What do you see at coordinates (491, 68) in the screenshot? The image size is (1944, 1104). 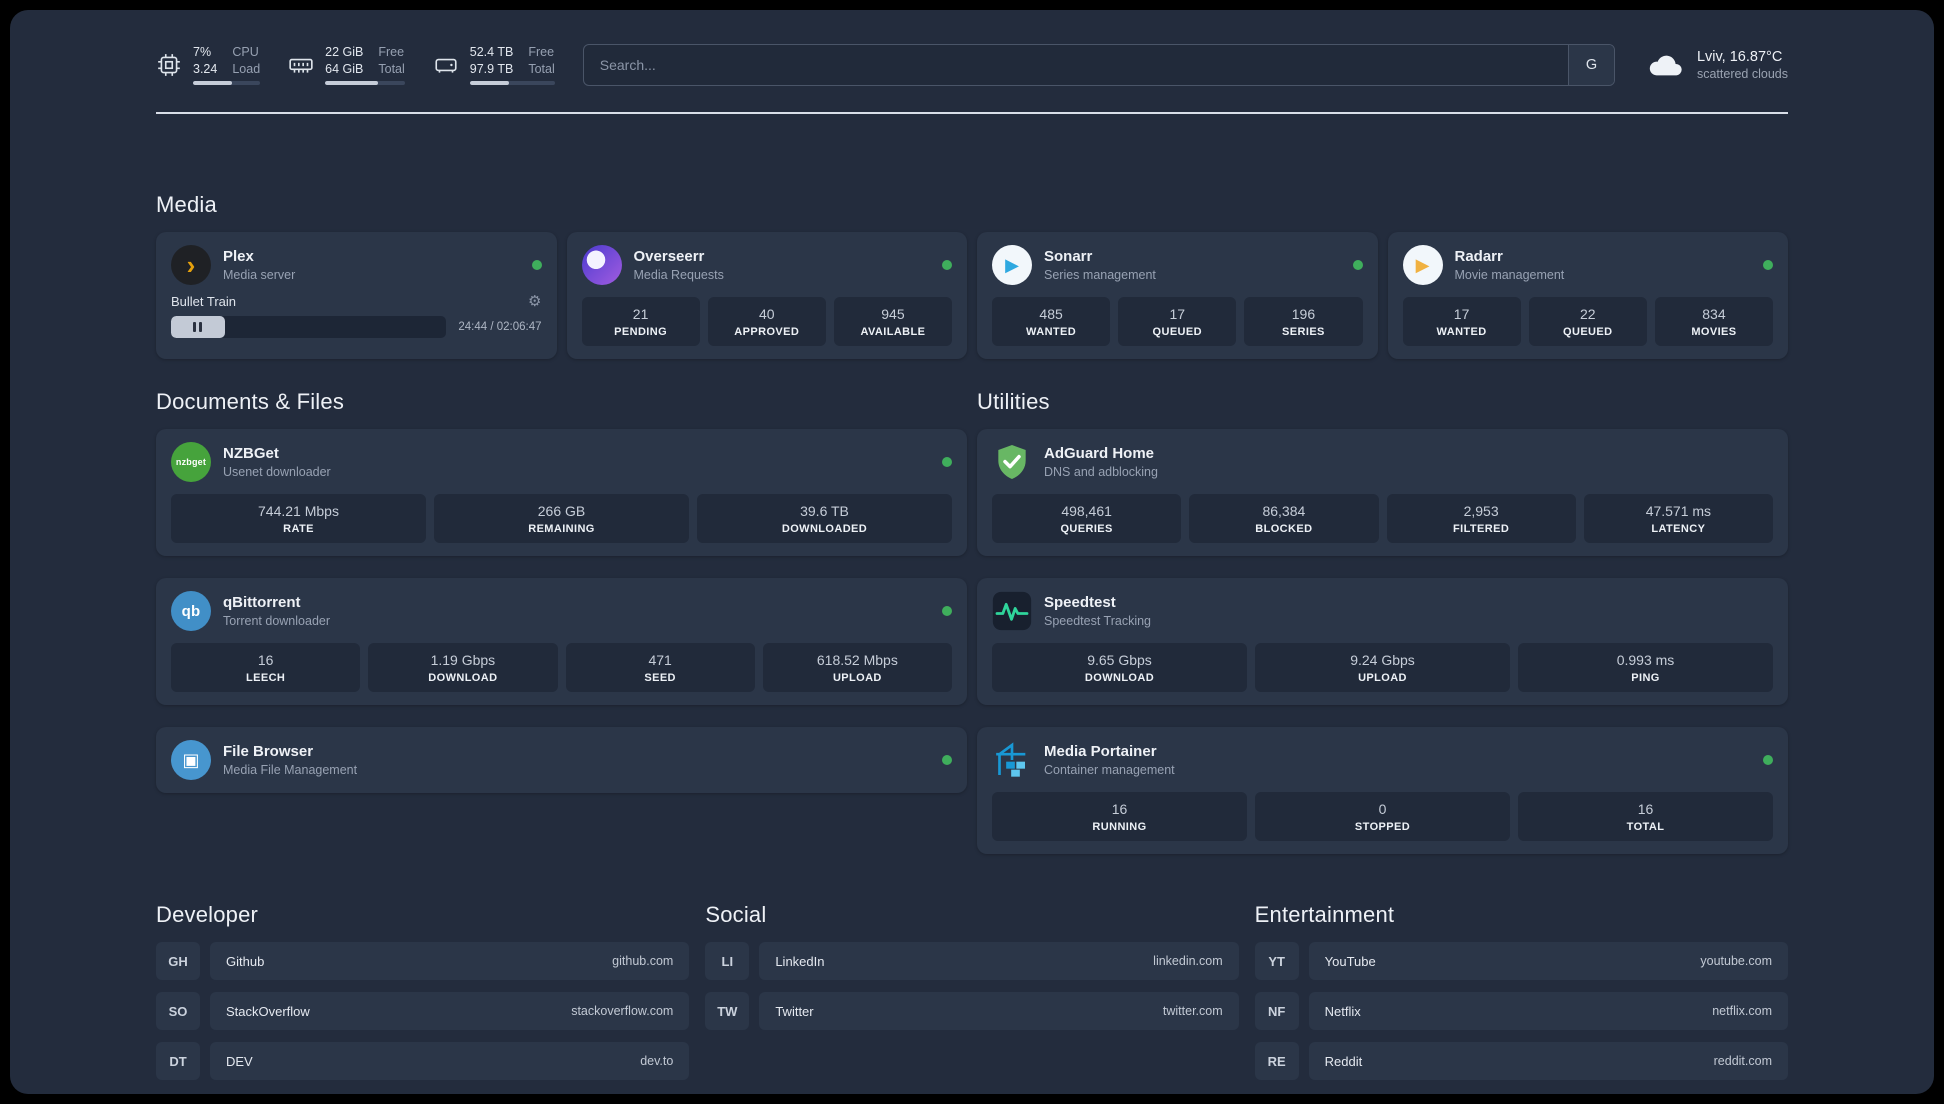 I see `disk-total-value: 97.9 TB` at bounding box center [491, 68].